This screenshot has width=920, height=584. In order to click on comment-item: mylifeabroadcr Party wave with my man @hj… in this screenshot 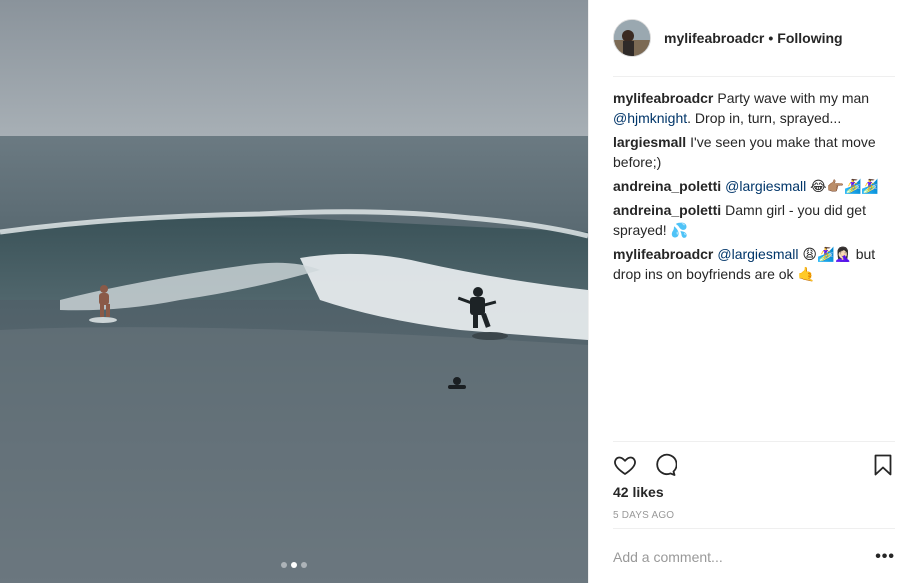, I will do `click(754, 108)`.